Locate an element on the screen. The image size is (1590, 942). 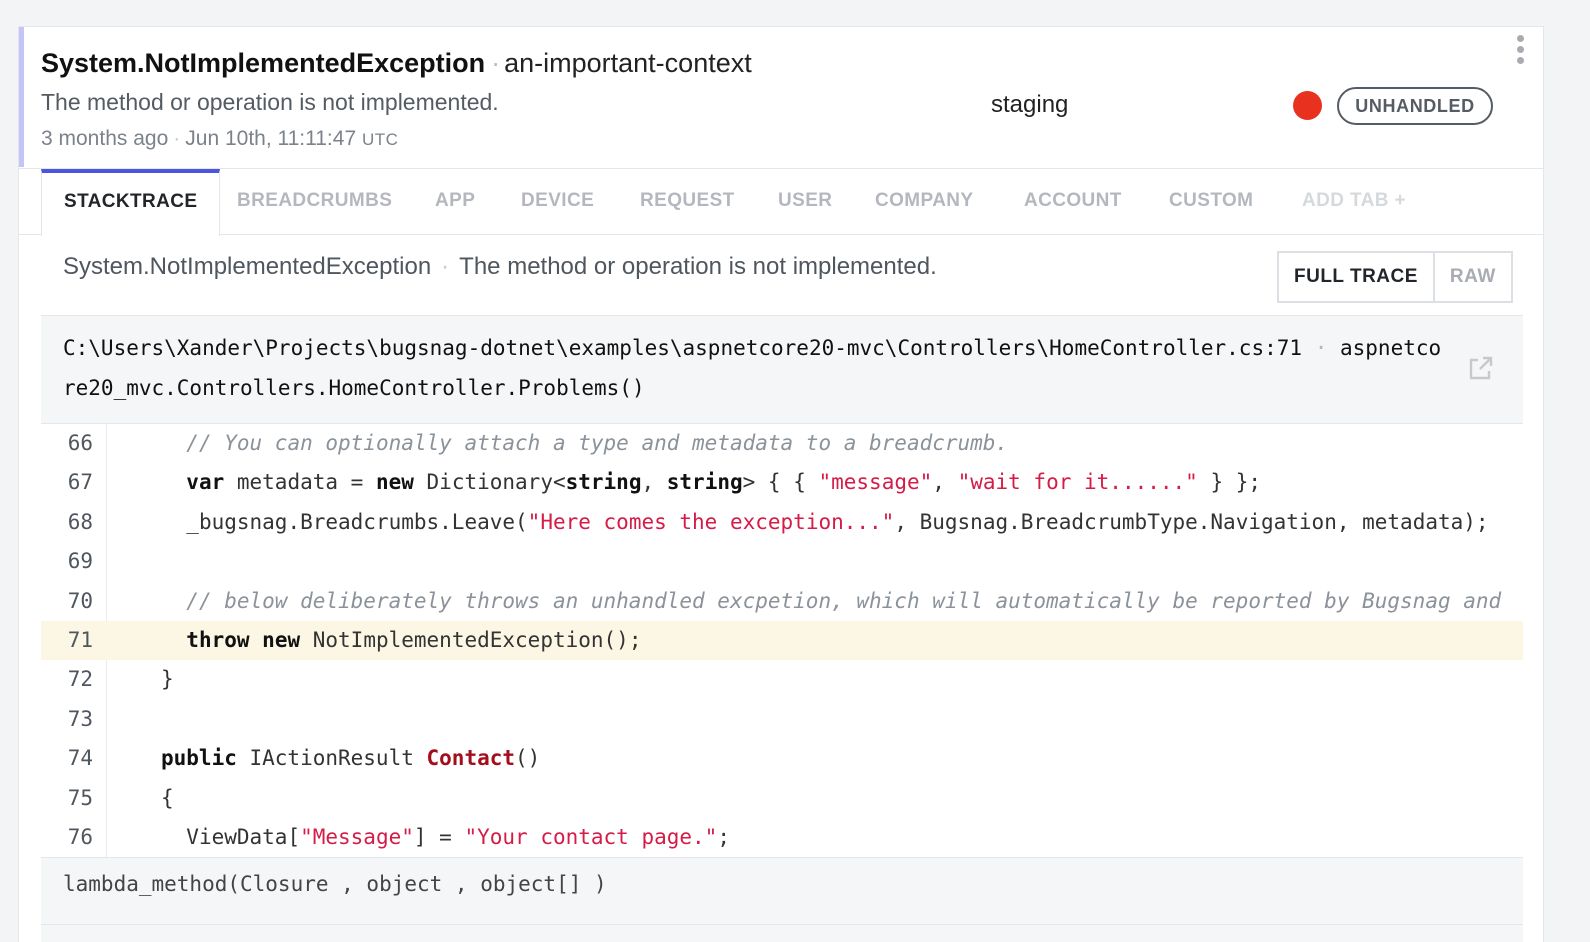
error-timestamp-row: 3 months ago · Jun 10th, 11:11:47 UTC is located at coordinates (219, 139).